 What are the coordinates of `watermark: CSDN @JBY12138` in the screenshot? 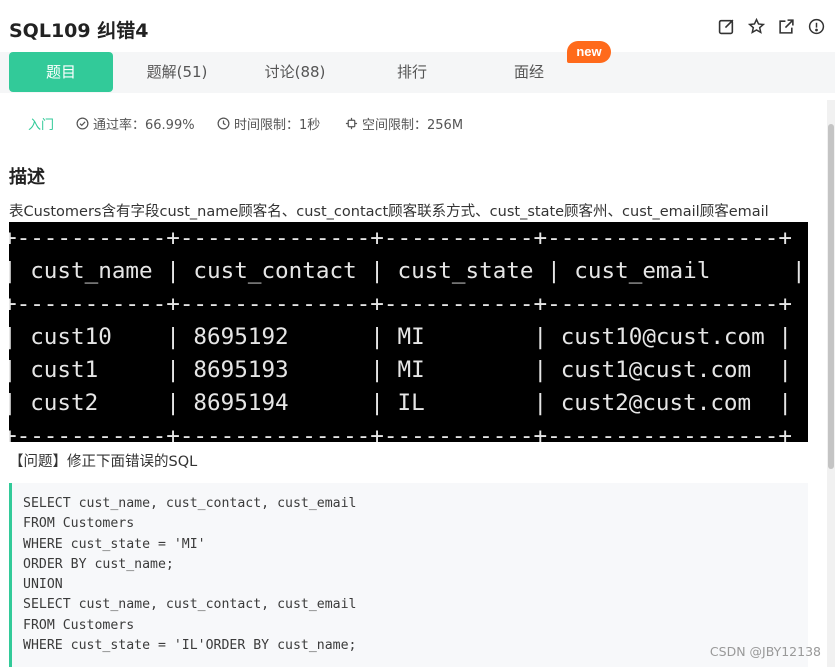 It's located at (765, 651).